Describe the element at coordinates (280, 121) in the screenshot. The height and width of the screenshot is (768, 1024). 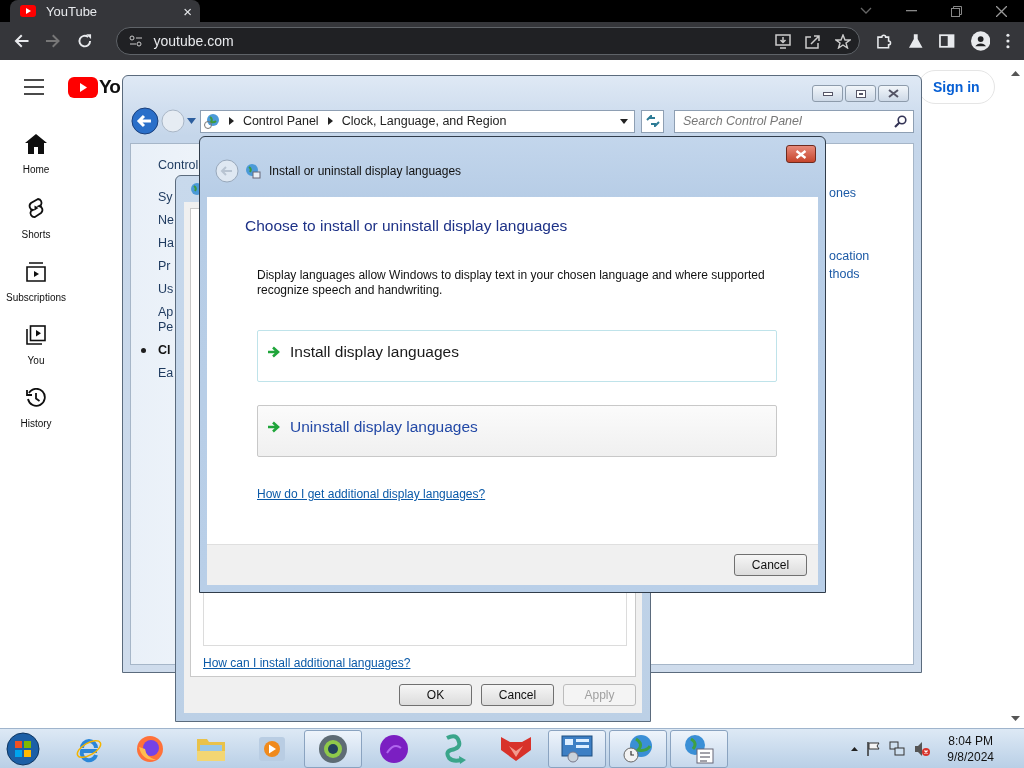
I see `breadcrumb-item: Control Panel` at that location.